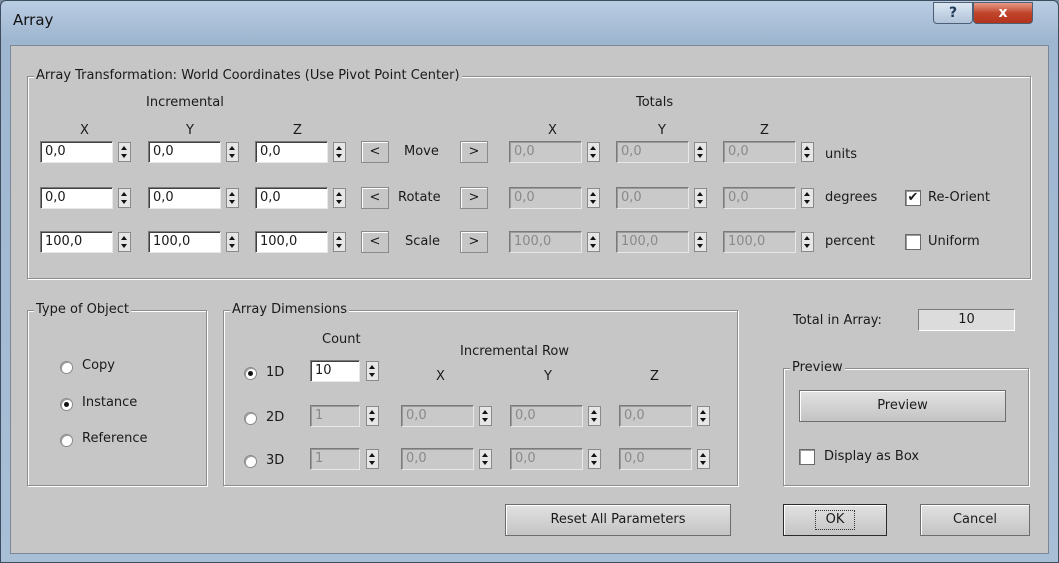  I want to click on row-2d-y-spinner: 0,0, so click(556, 416).